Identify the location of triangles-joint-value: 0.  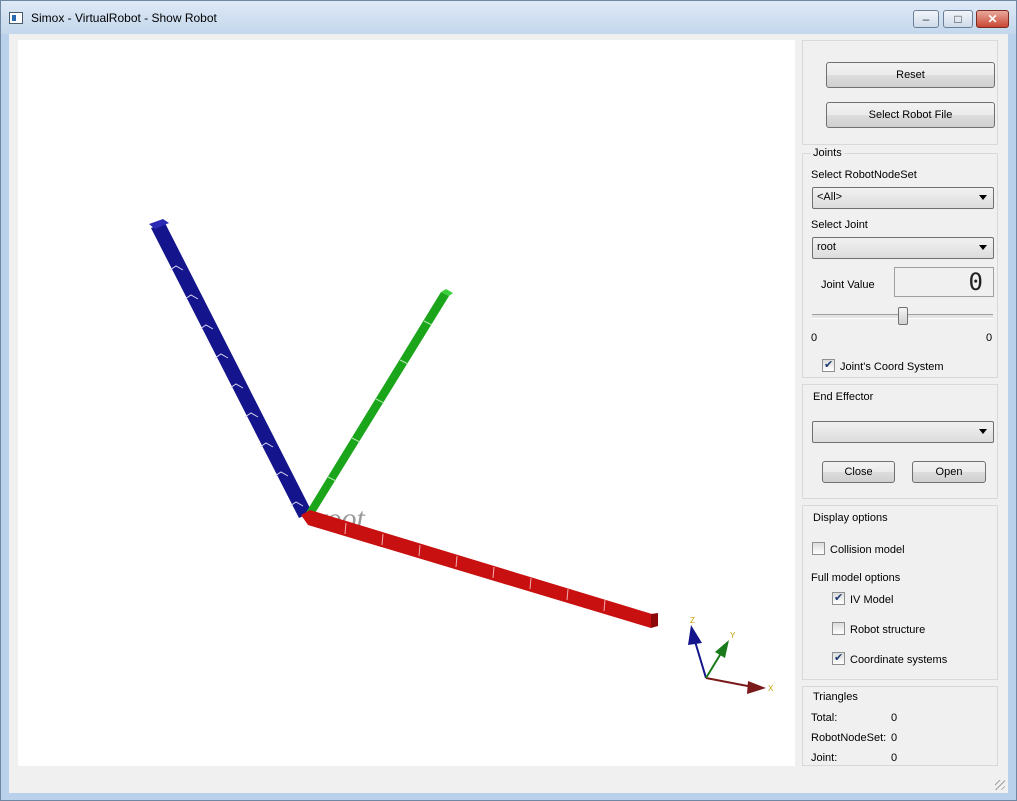
(894, 758).